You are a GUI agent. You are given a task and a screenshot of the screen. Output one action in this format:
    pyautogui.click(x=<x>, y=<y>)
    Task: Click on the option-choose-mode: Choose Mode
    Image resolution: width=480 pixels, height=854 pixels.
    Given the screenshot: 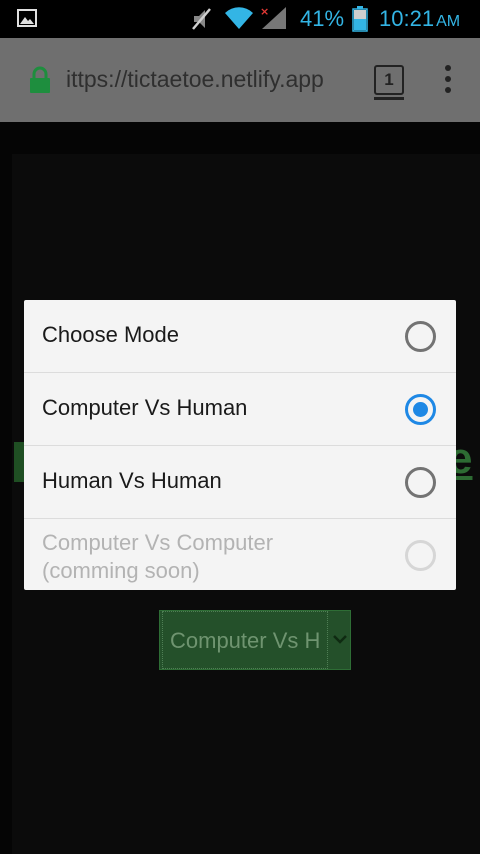 What is the action you would take?
    pyautogui.click(x=240, y=336)
    